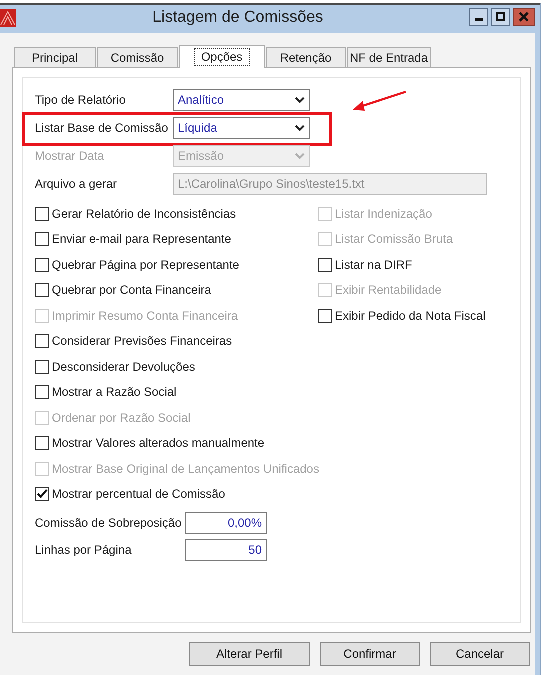 The image size is (550, 676). What do you see at coordinates (132, 291) in the screenshot?
I see `checkbox-label: Quebrar por Conta Financeira` at bounding box center [132, 291].